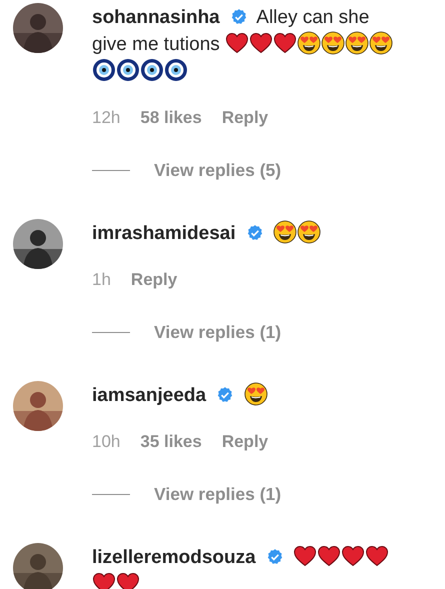 Image resolution: width=445 pixels, height=589 pixels. Describe the element at coordinates (171, 118) in the screenshot. I see `likes-count: 58 likes` at that location.